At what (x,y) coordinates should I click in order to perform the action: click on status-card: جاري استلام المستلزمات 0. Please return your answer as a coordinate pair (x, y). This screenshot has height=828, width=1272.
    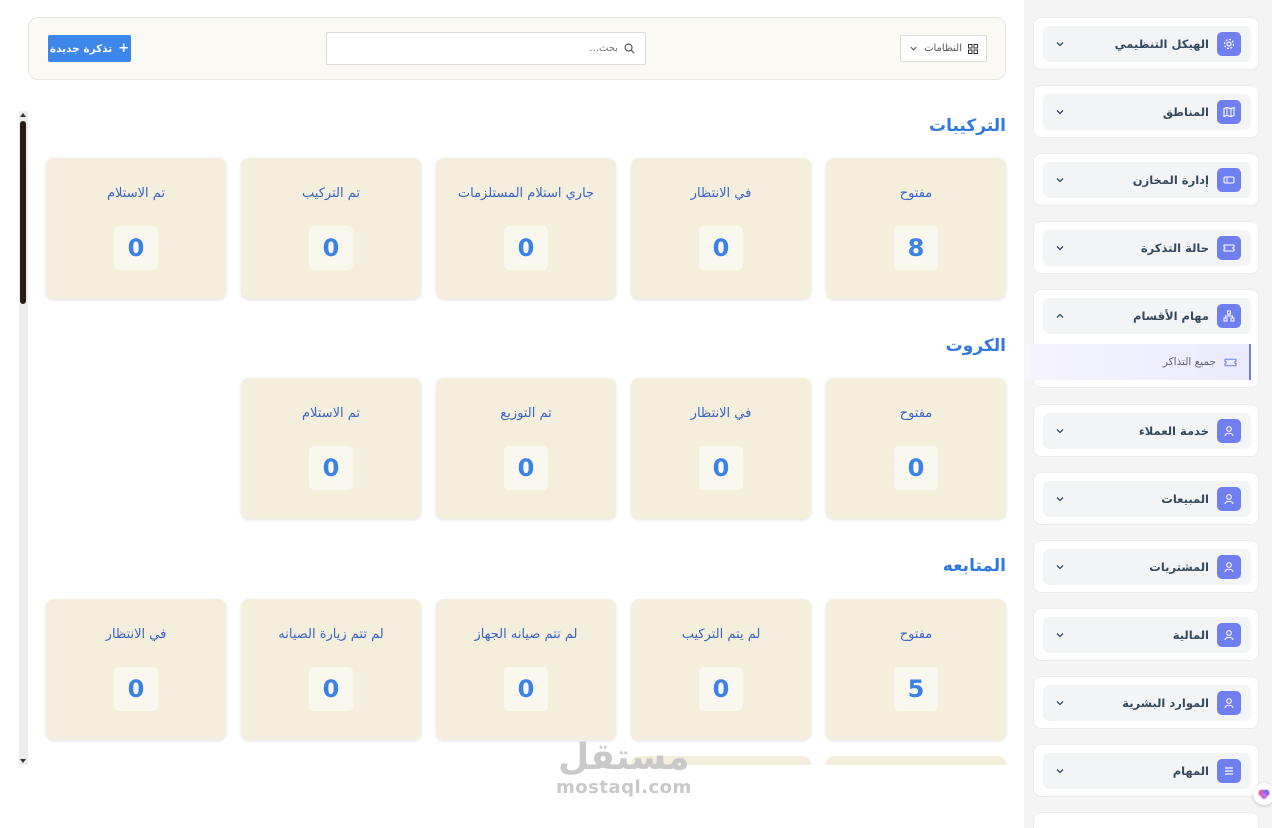
    Looking at the image, I should click on (526, 228).